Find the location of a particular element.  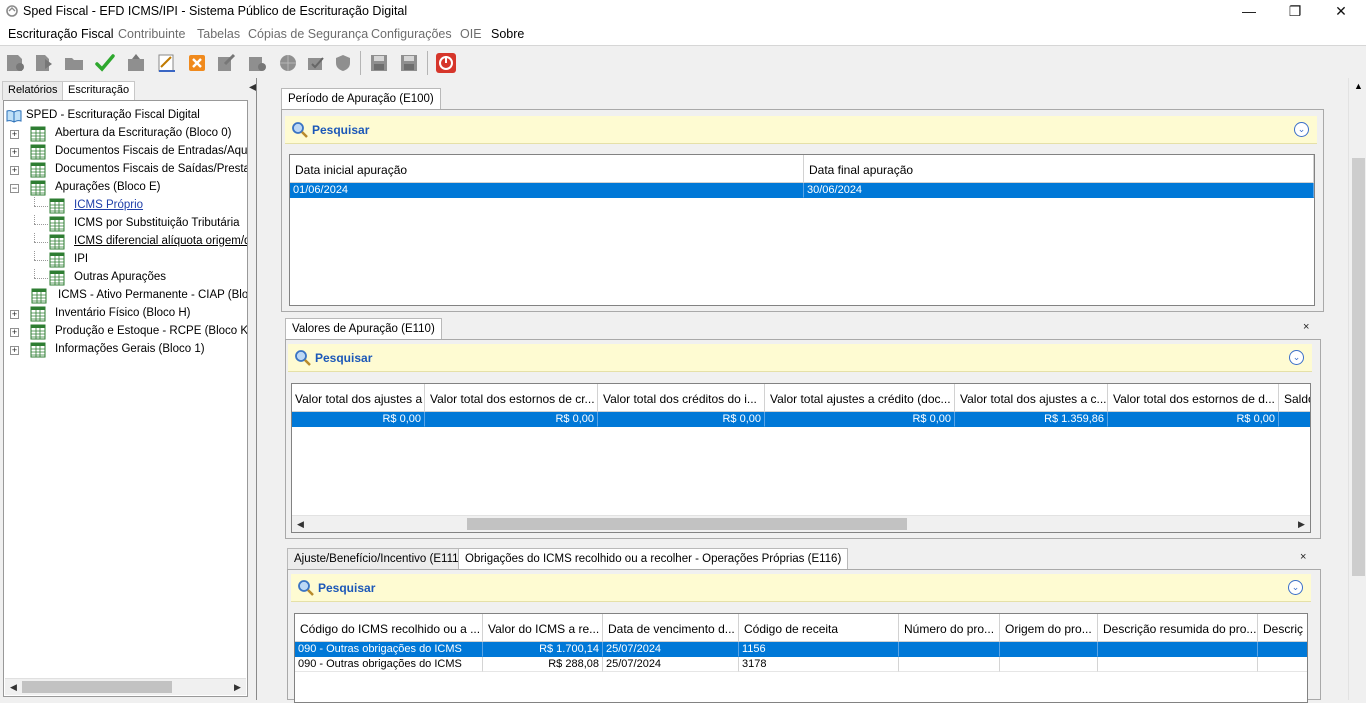

menu-tabelas: Tabelas is located at coordinates (218, 34).